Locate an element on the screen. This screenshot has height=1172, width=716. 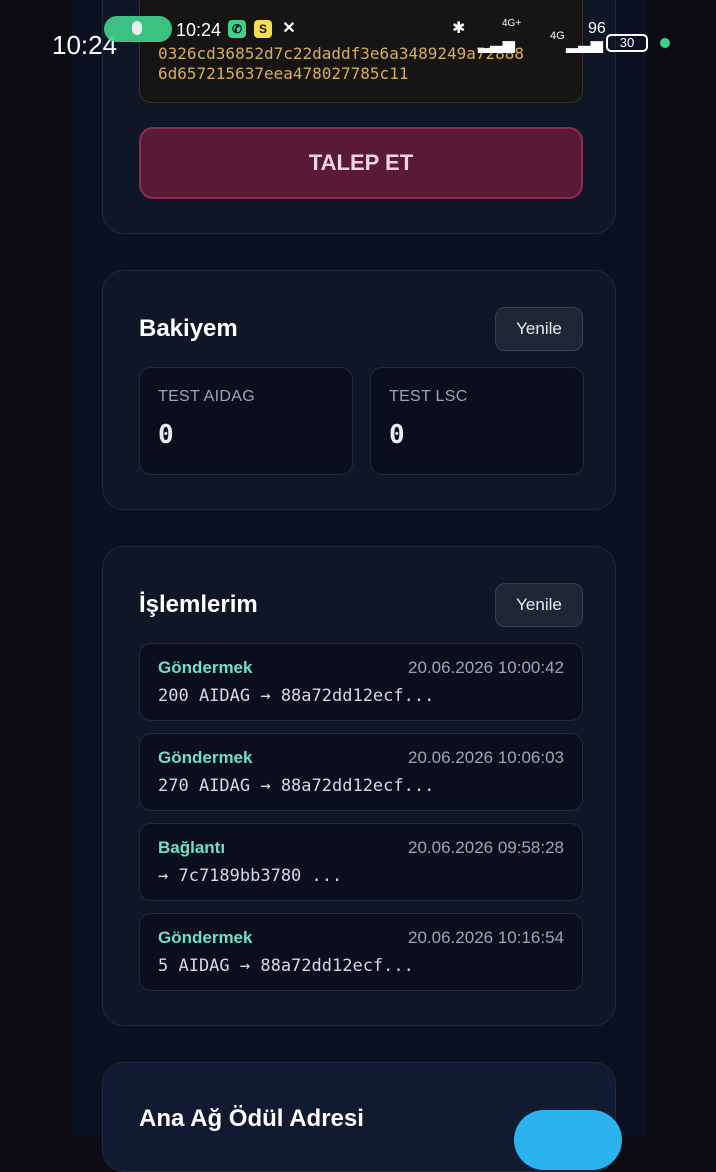
transaction-time: 20.06.2026 10:16:54 is located at coordinates (486, 937).